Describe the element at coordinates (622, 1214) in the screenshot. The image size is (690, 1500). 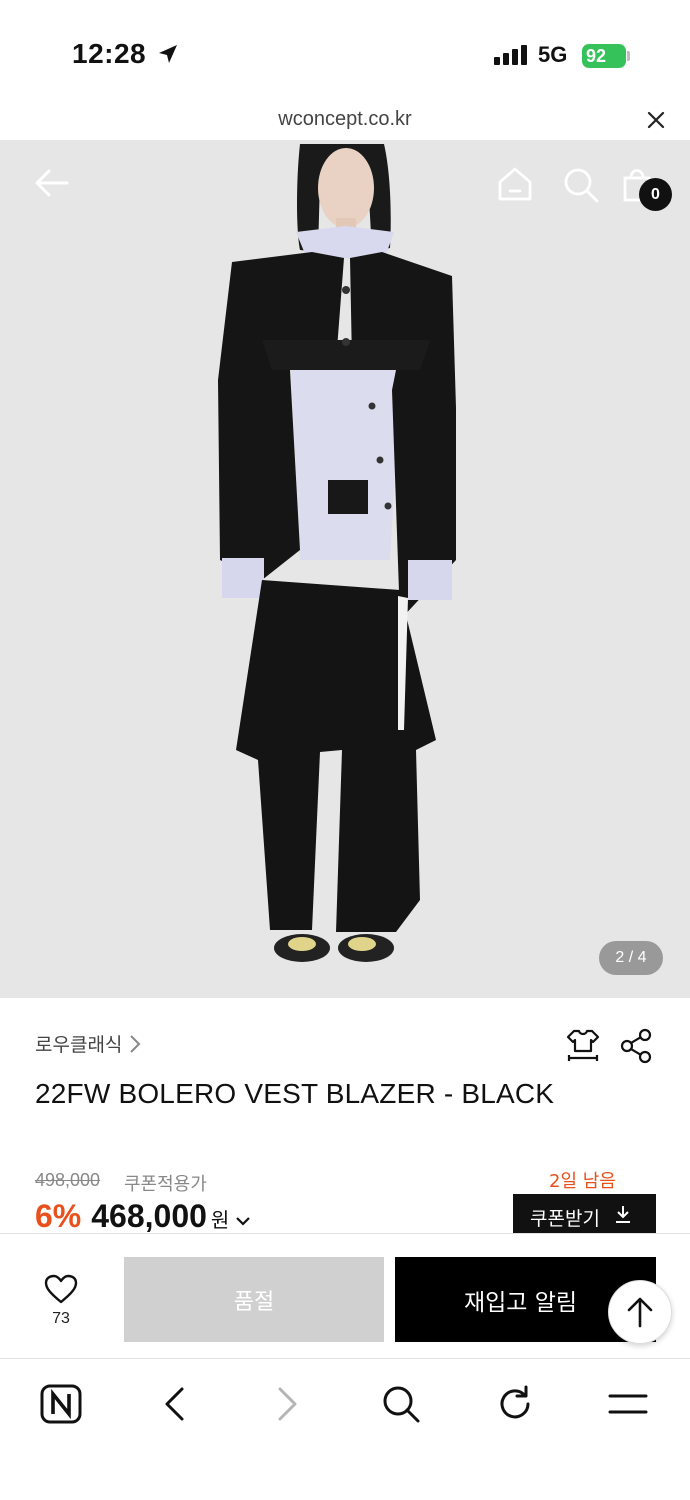
I see `download-icon` at that location.